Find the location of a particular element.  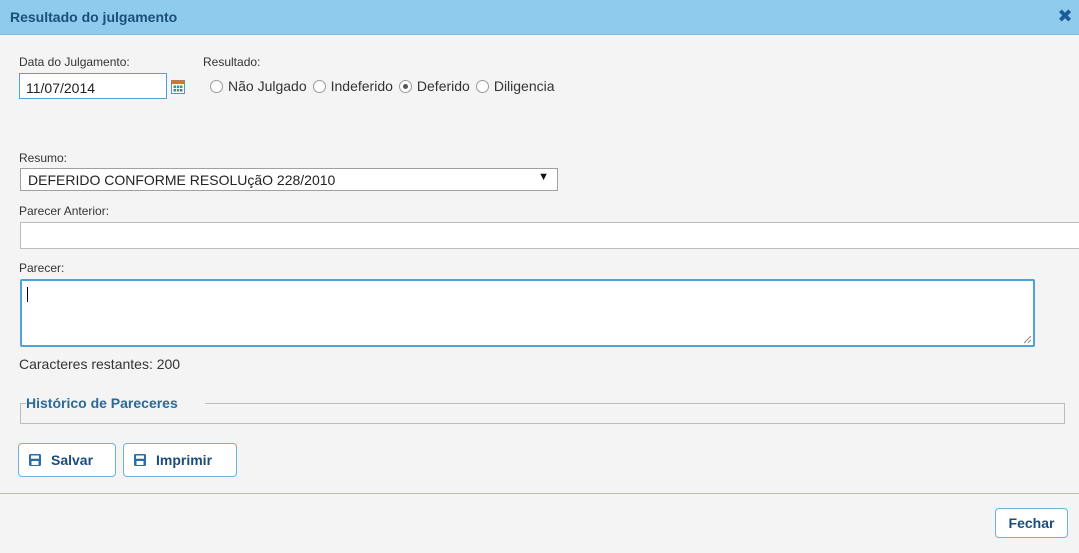

radio-indeferido: Indeferido is located at coordinates (352, 86).